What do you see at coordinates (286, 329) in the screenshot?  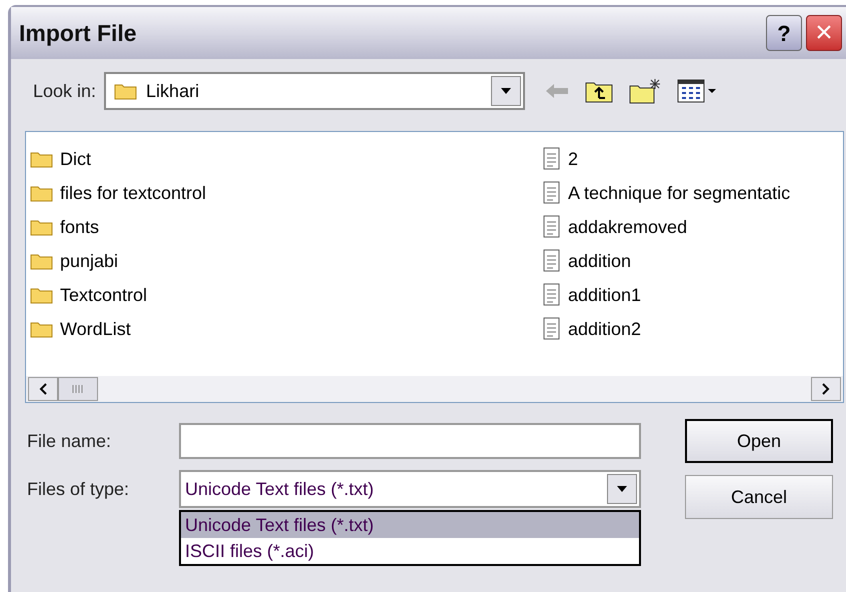 I see `folder-item: WordList` at bounding box center [286, 329].